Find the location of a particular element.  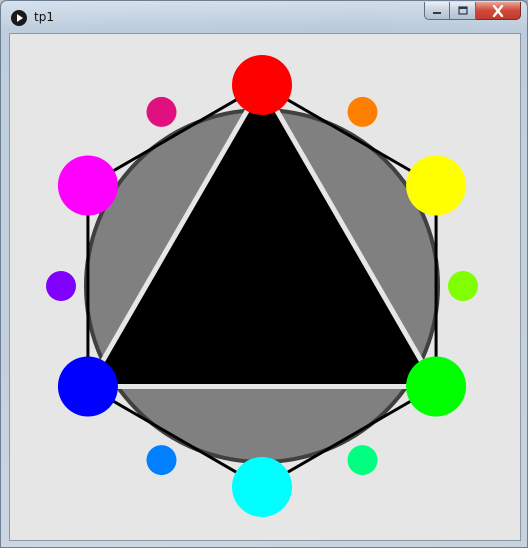

window-title: tp1 is located at coordinates (44, 17).